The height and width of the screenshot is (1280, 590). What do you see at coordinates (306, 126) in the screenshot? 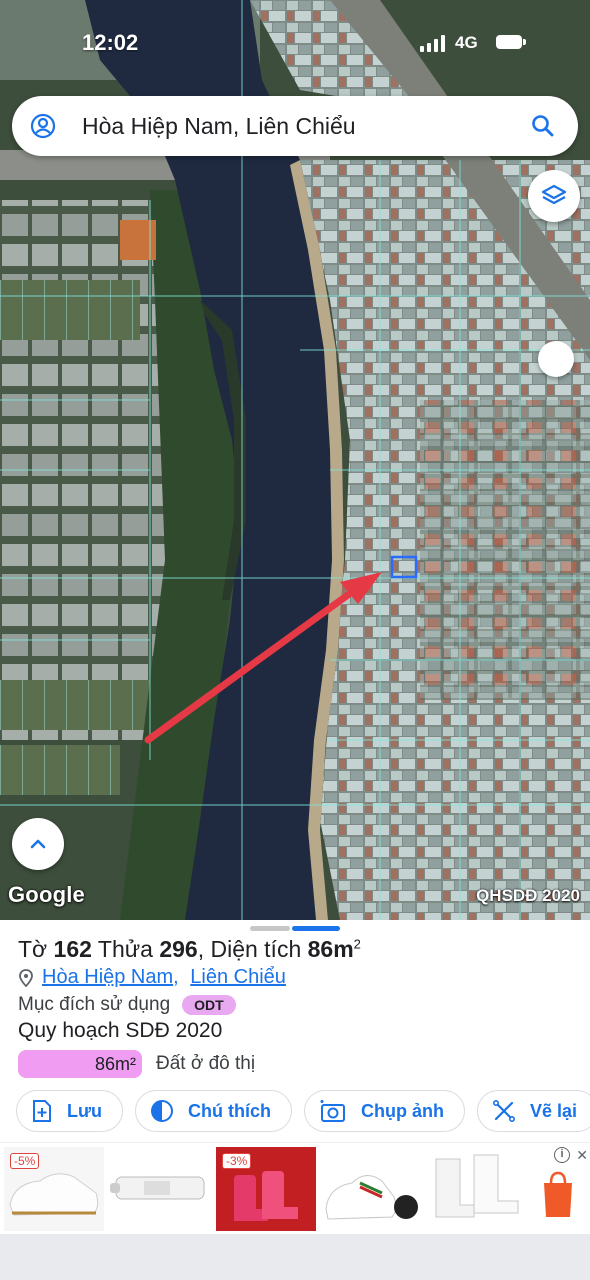
I see `search-query: Hòa Hiệp Nam, Liên Chiểu` at bounding box center [306, 126].